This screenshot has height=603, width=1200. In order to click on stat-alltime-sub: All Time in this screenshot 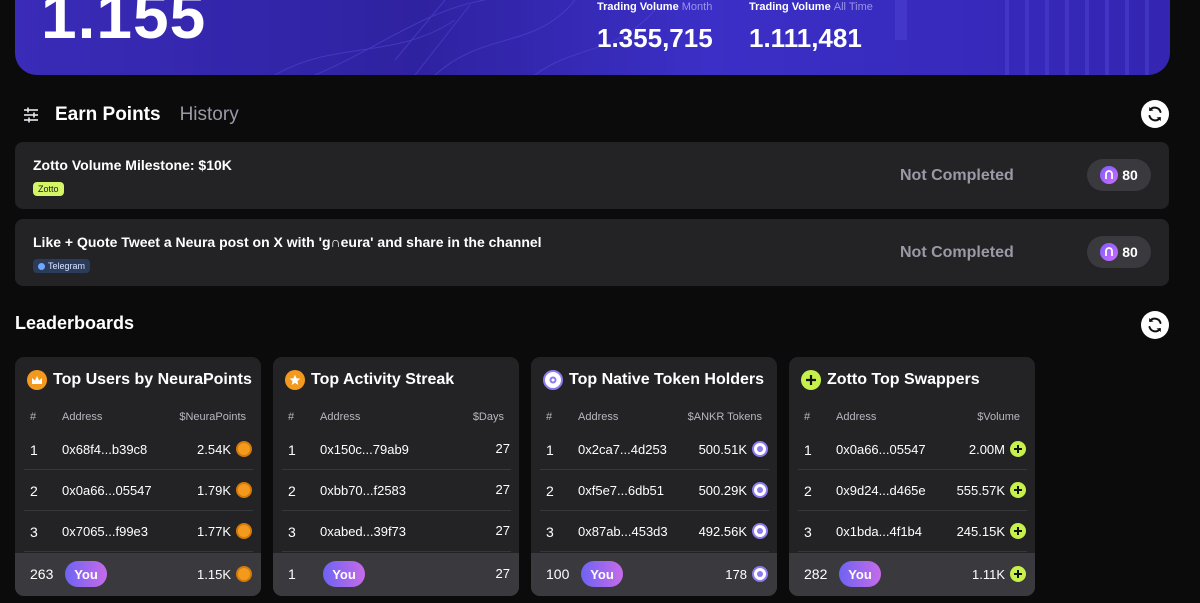, I will do `click(853, 7)`.